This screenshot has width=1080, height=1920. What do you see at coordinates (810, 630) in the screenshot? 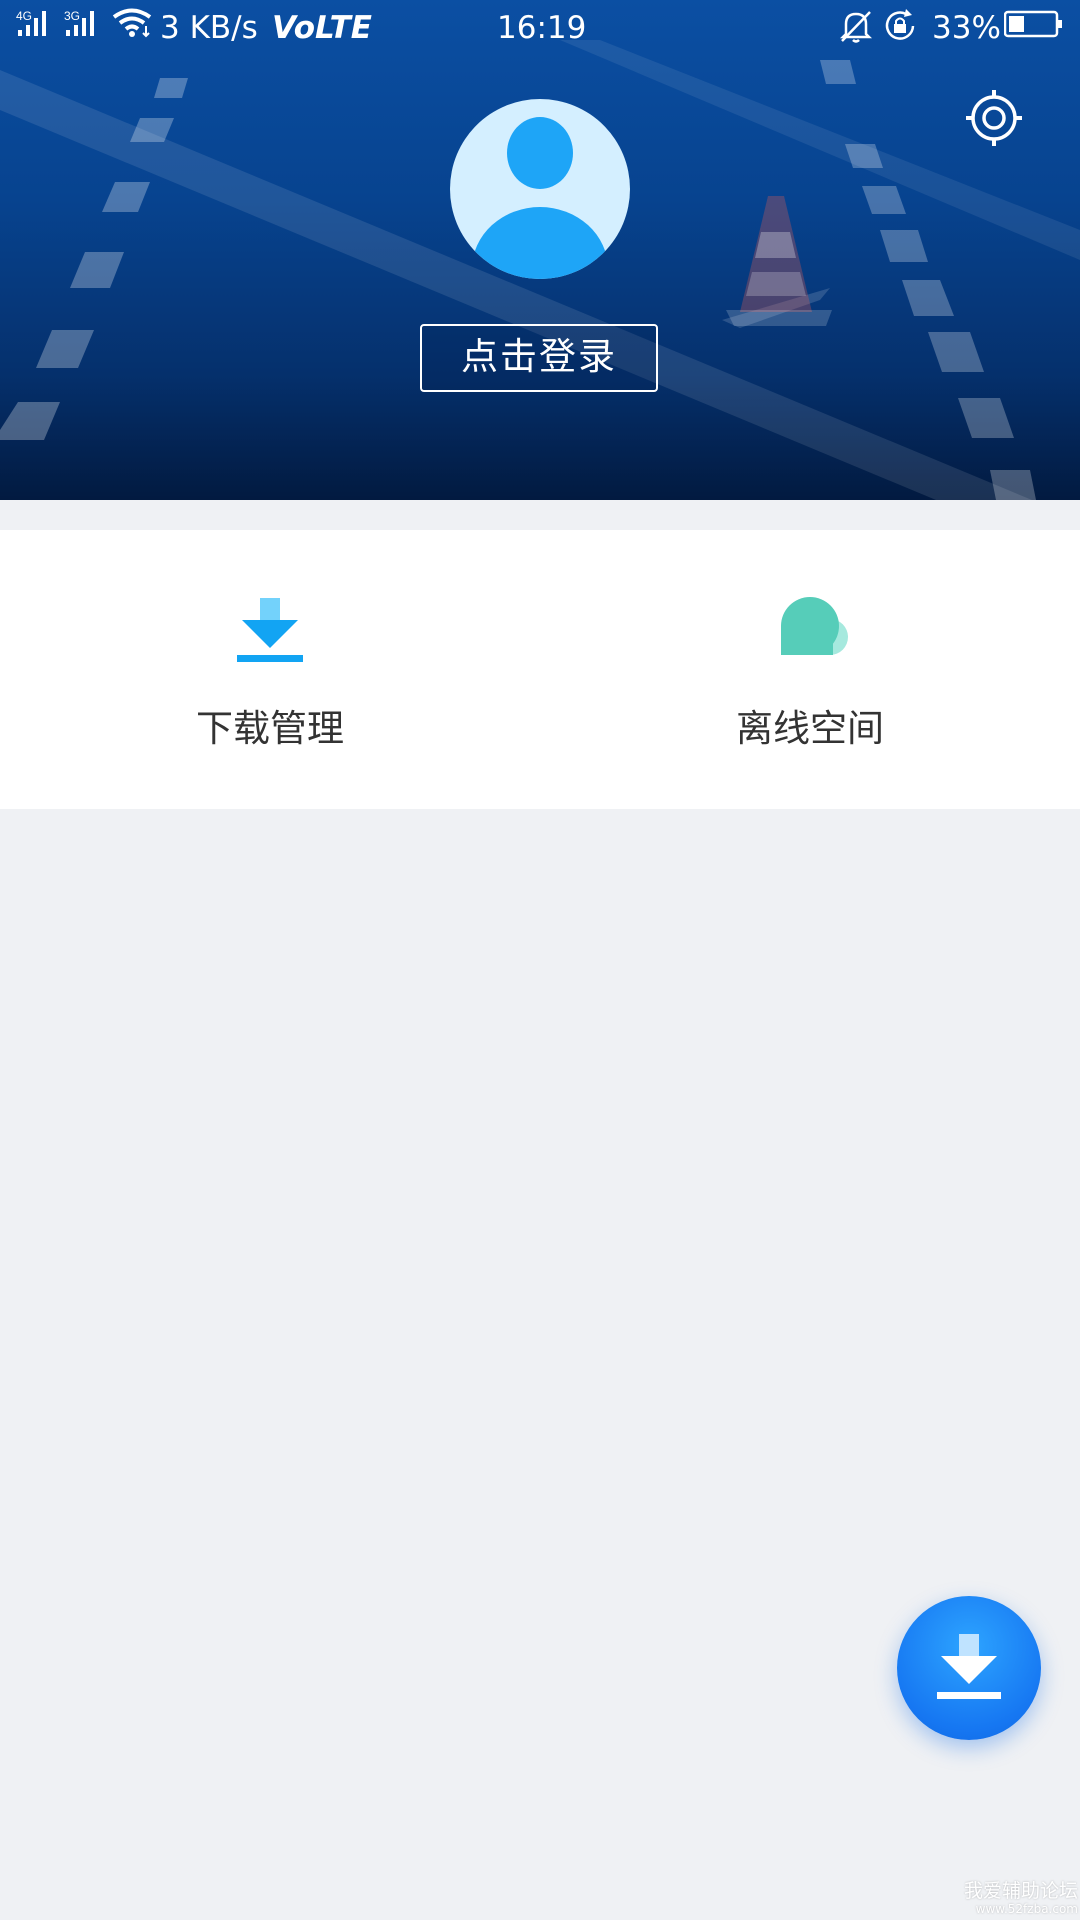
I see `cloud-icon` at bounding box center [810, 630].